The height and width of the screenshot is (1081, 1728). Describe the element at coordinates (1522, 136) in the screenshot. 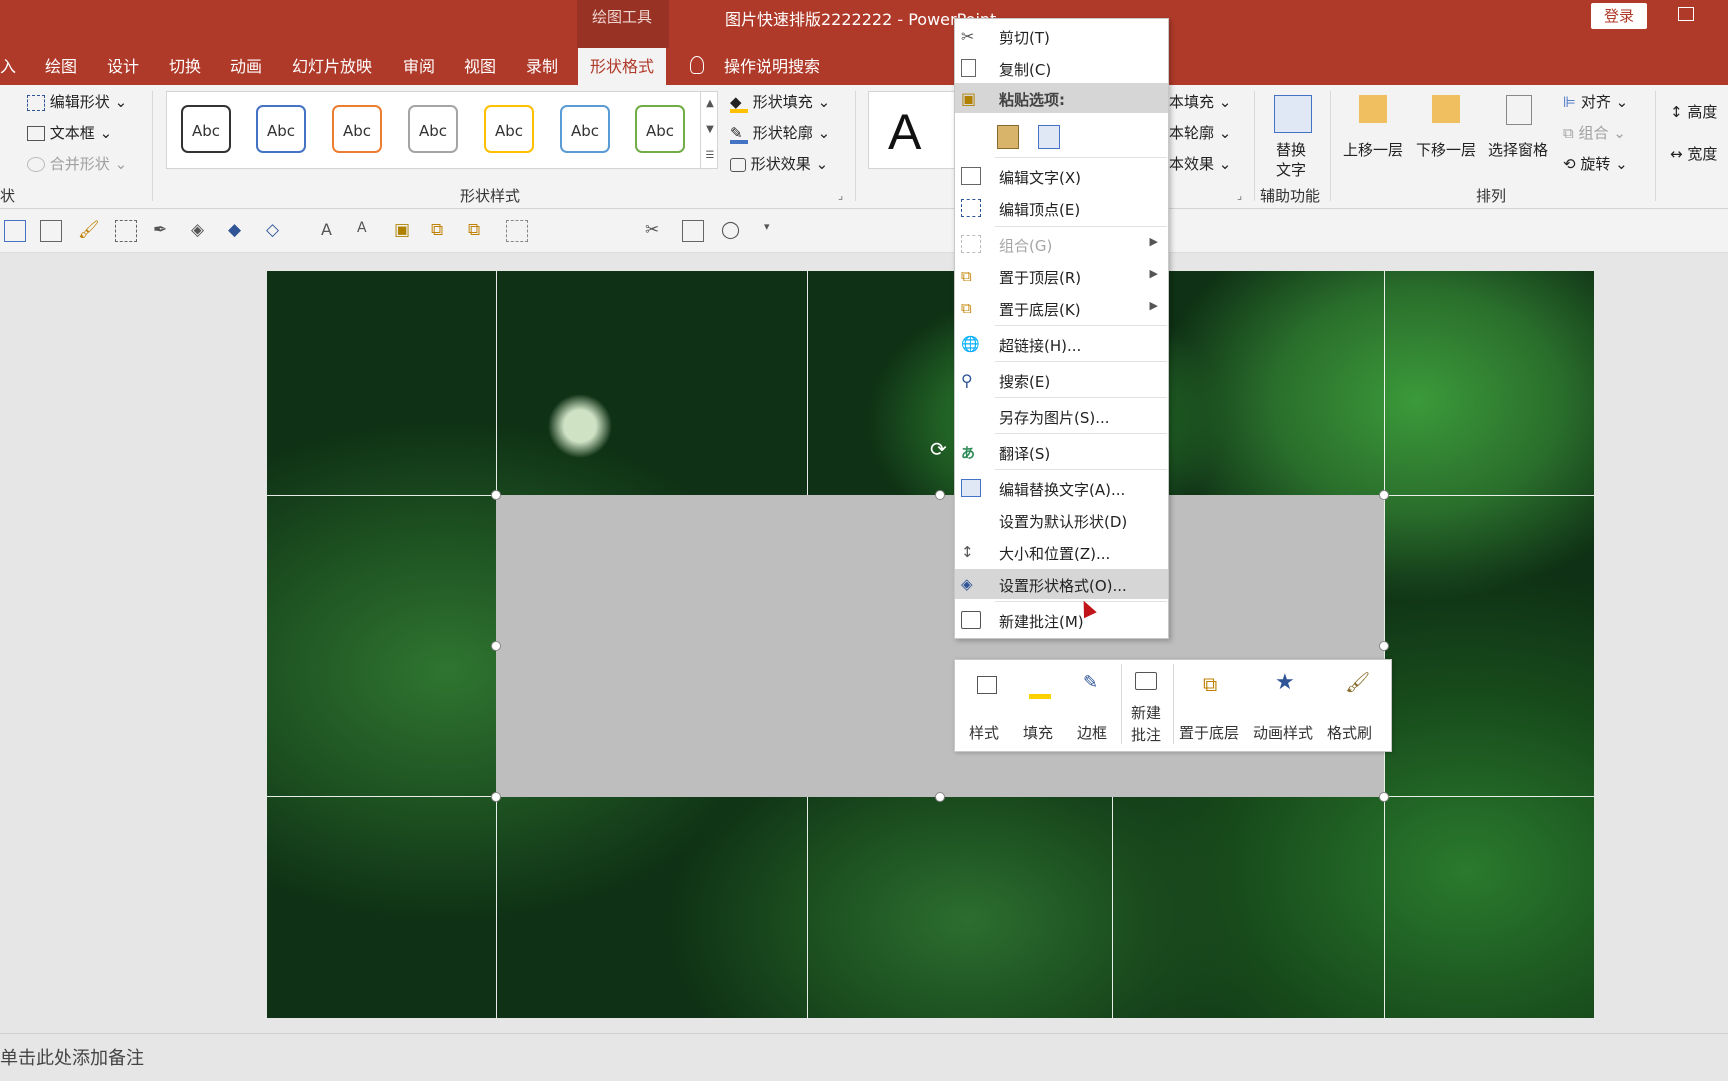

I see `selection-pane-button: 选择窗格` at that location.